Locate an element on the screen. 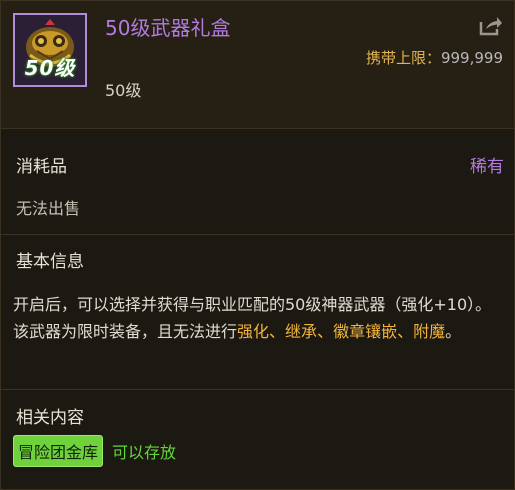  desc-highlight-enchant: 附魔 is located at coordinates (429, 331).